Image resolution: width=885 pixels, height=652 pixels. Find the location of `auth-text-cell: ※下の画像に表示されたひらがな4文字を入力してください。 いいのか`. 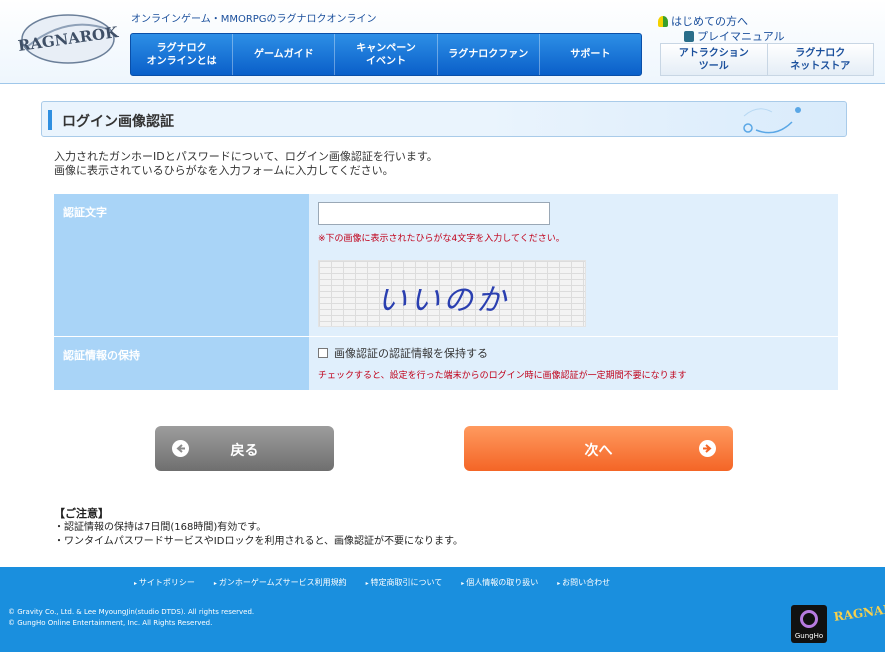

auth-text-cell: ※下の画像に表示されたひらがな4文字を入力してください。 いいのか is located at coordinates (573, 265).